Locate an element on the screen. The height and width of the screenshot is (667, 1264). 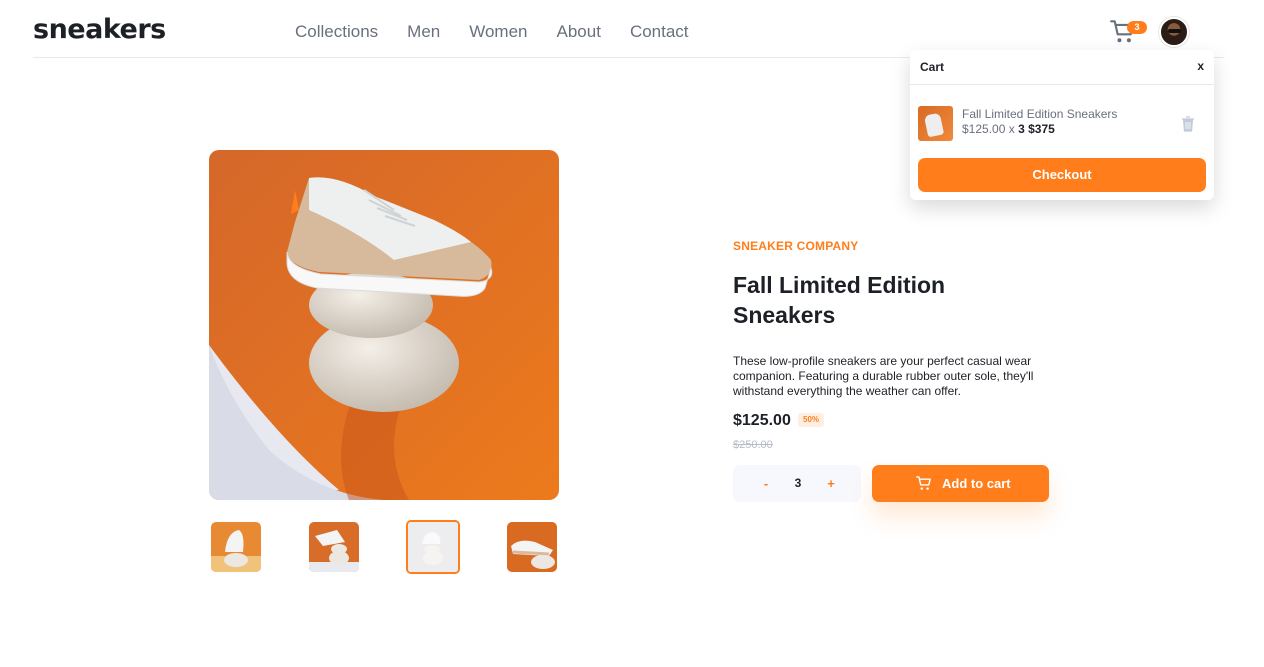
add-to-cart-button: Add to cart is located at coordinates (960, 483).